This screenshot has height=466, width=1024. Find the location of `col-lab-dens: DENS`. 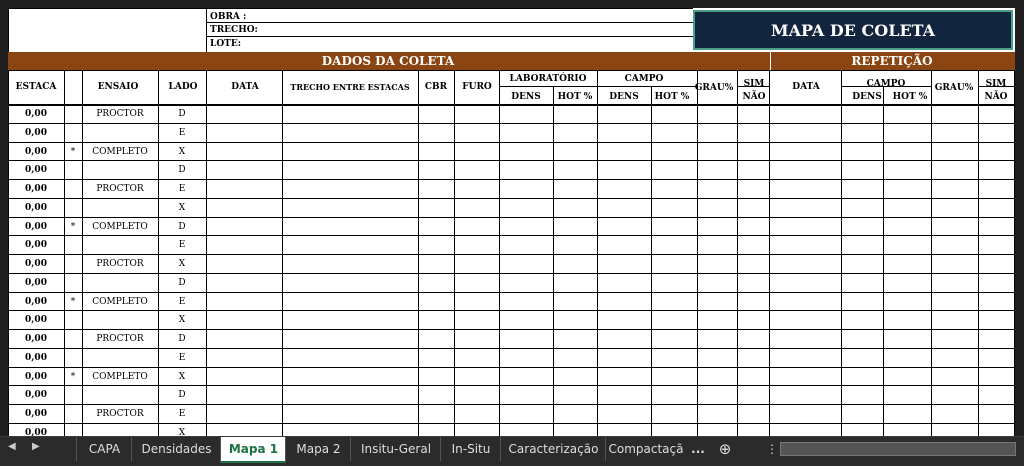

col-lab-dens: DENS is located at coordinates (526, 97).